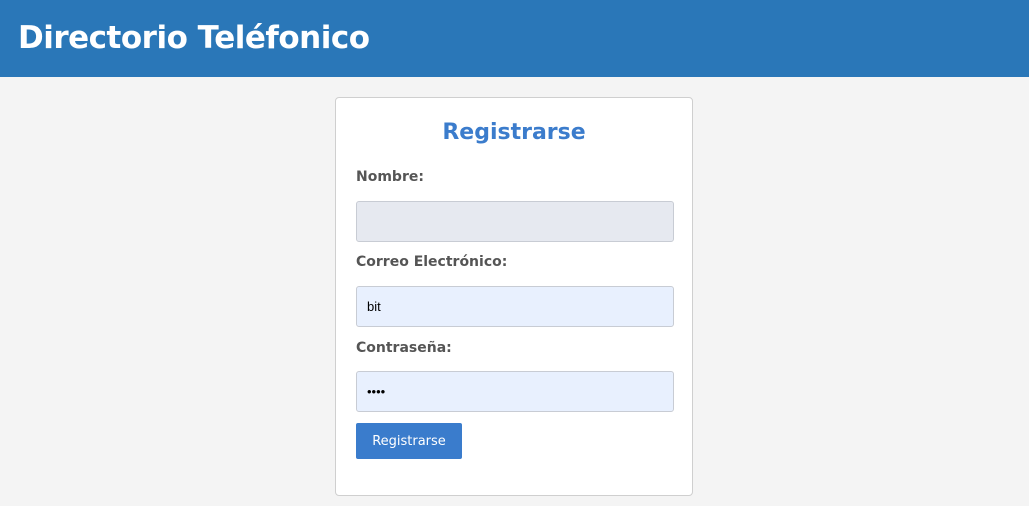  I want to click on register-button: Registrarse, so click(409, 441).